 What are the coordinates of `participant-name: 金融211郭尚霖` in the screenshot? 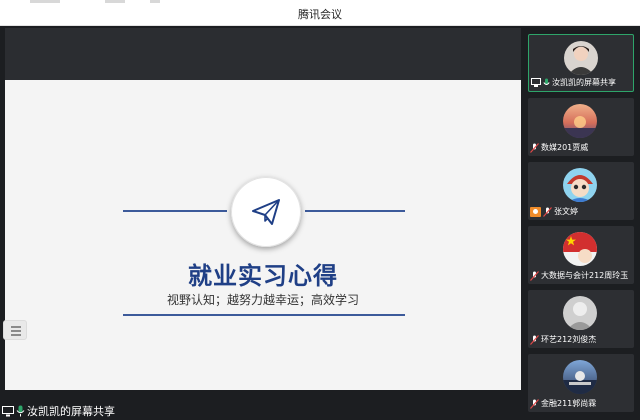 It's located at (569, 403).